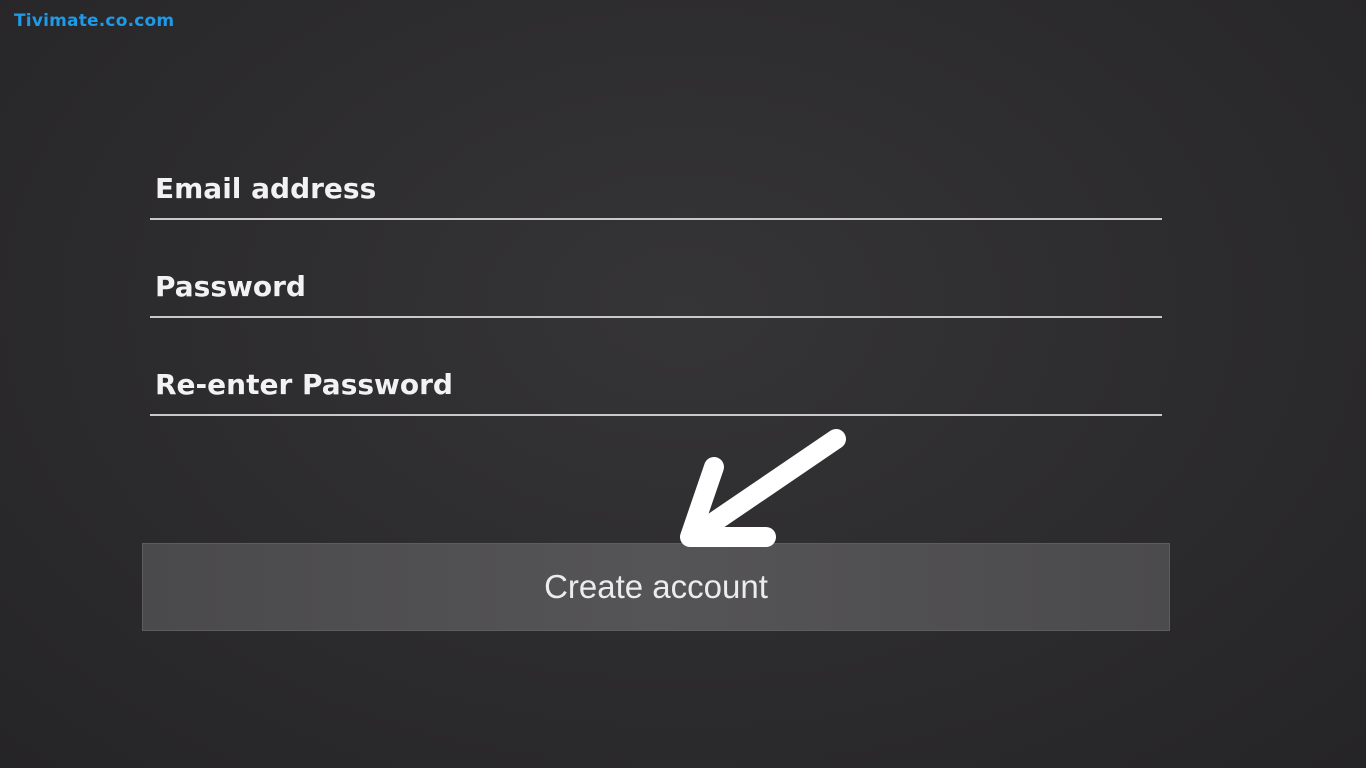 The height and width of the screenshot is (768, 1366). I want to click on password-field, so click(655, 286).